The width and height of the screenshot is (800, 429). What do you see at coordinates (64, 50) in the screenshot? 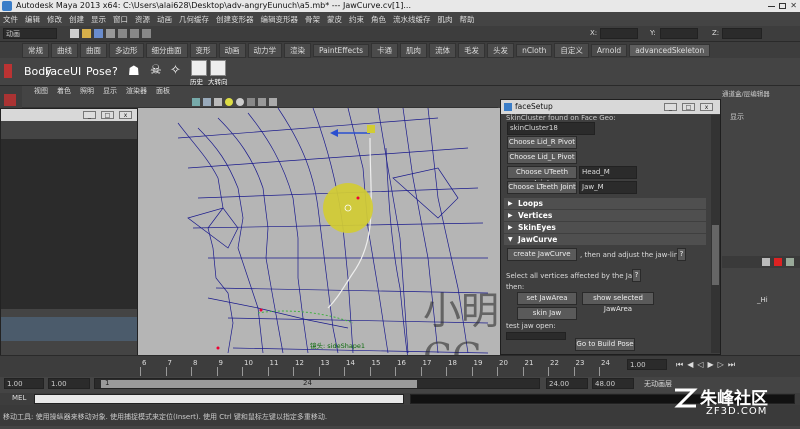
I see `shelf-tab: 曲线` at bounding box center [64, 50].